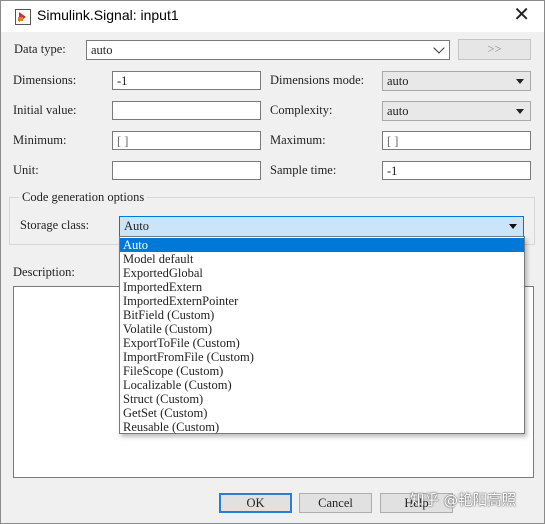 The height and width of the screenshot is (524, 545). I want to click on dimensions-label: Dimensions:, so click(45, 80).